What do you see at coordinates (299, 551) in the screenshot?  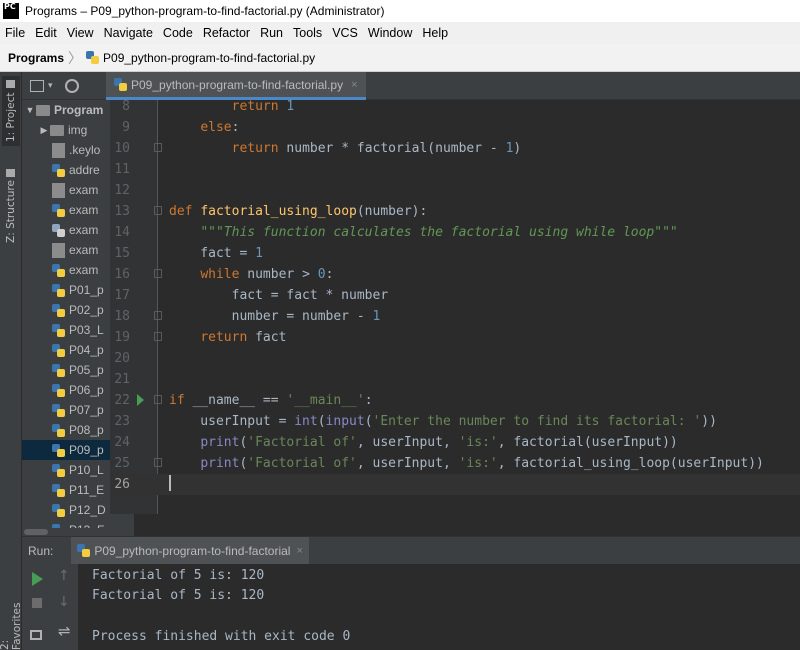 I see `close-run-tab-icon: ×` at bounding box center [299, 551].